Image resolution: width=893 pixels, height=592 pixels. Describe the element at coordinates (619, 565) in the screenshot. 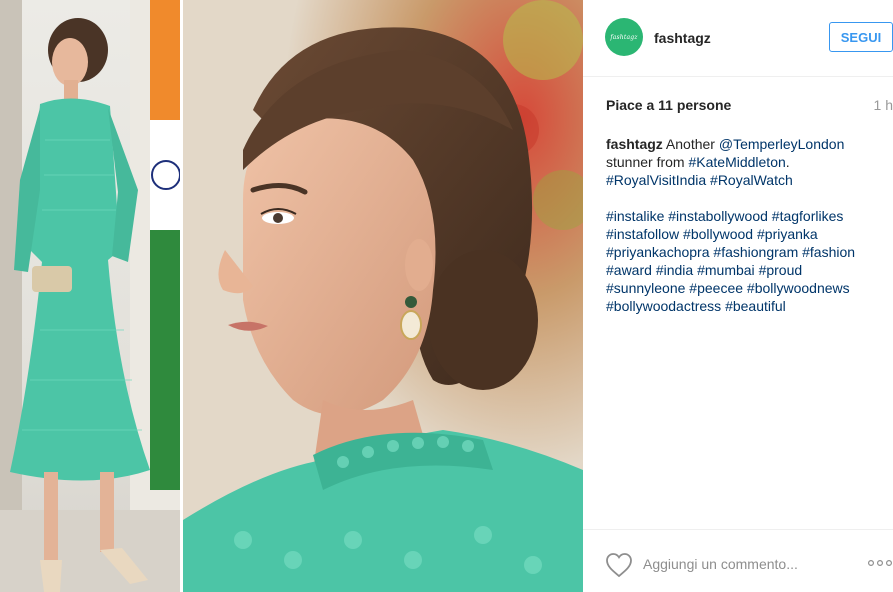

I see `heart-icon` at that location.